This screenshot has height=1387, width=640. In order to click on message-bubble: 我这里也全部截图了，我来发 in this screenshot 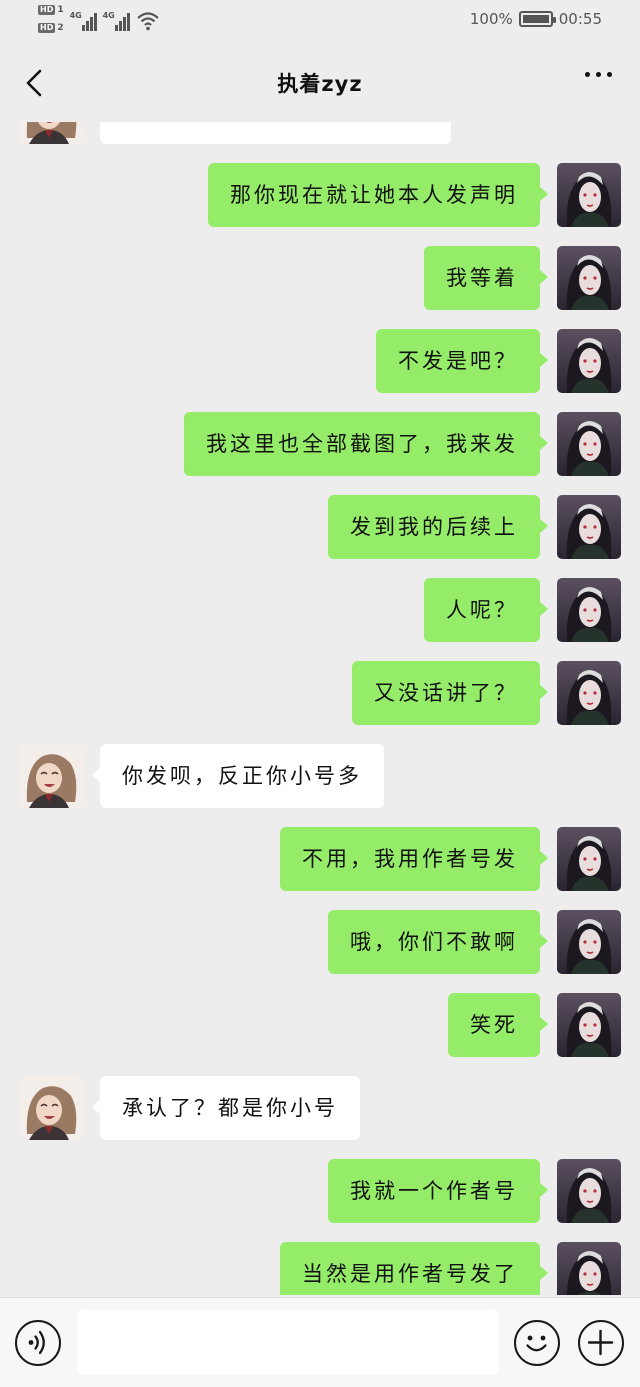, I will do `click(366, 444)`.